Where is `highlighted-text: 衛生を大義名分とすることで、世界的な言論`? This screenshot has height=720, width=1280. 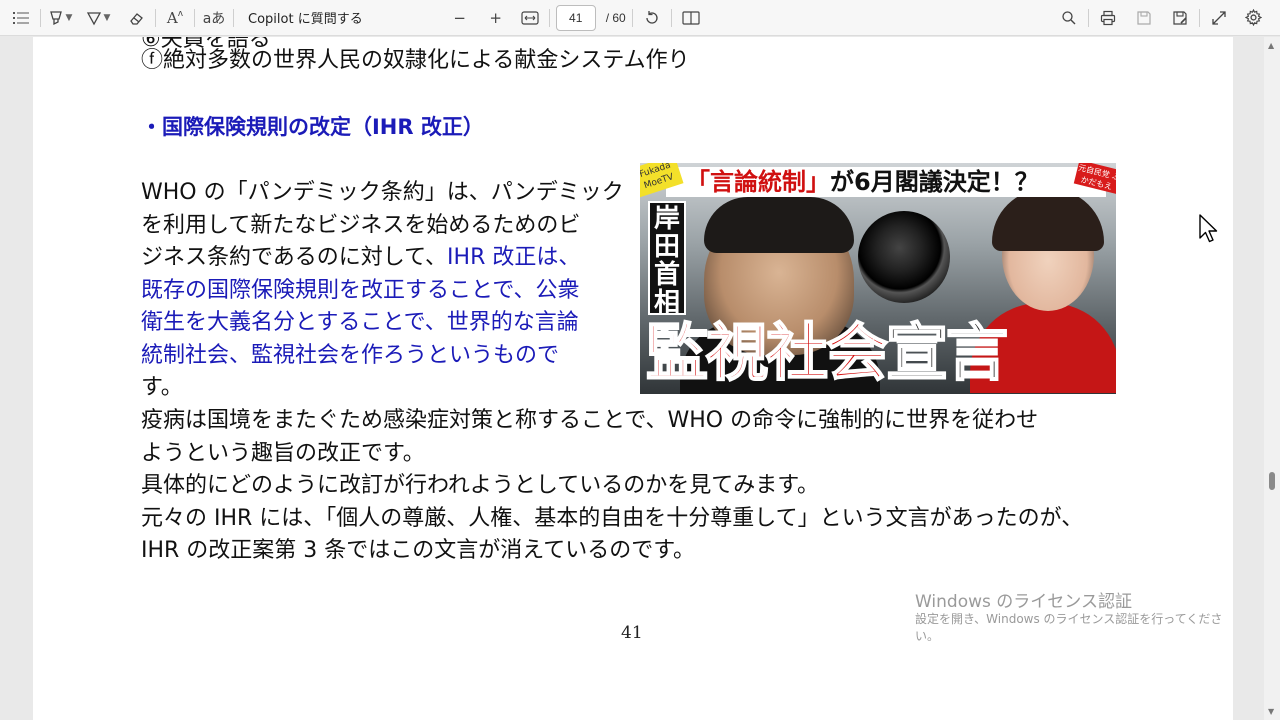
highlighted-text: 衛生を大義名分とすることで、世界的な言論 is located at coordinates (360, 322).